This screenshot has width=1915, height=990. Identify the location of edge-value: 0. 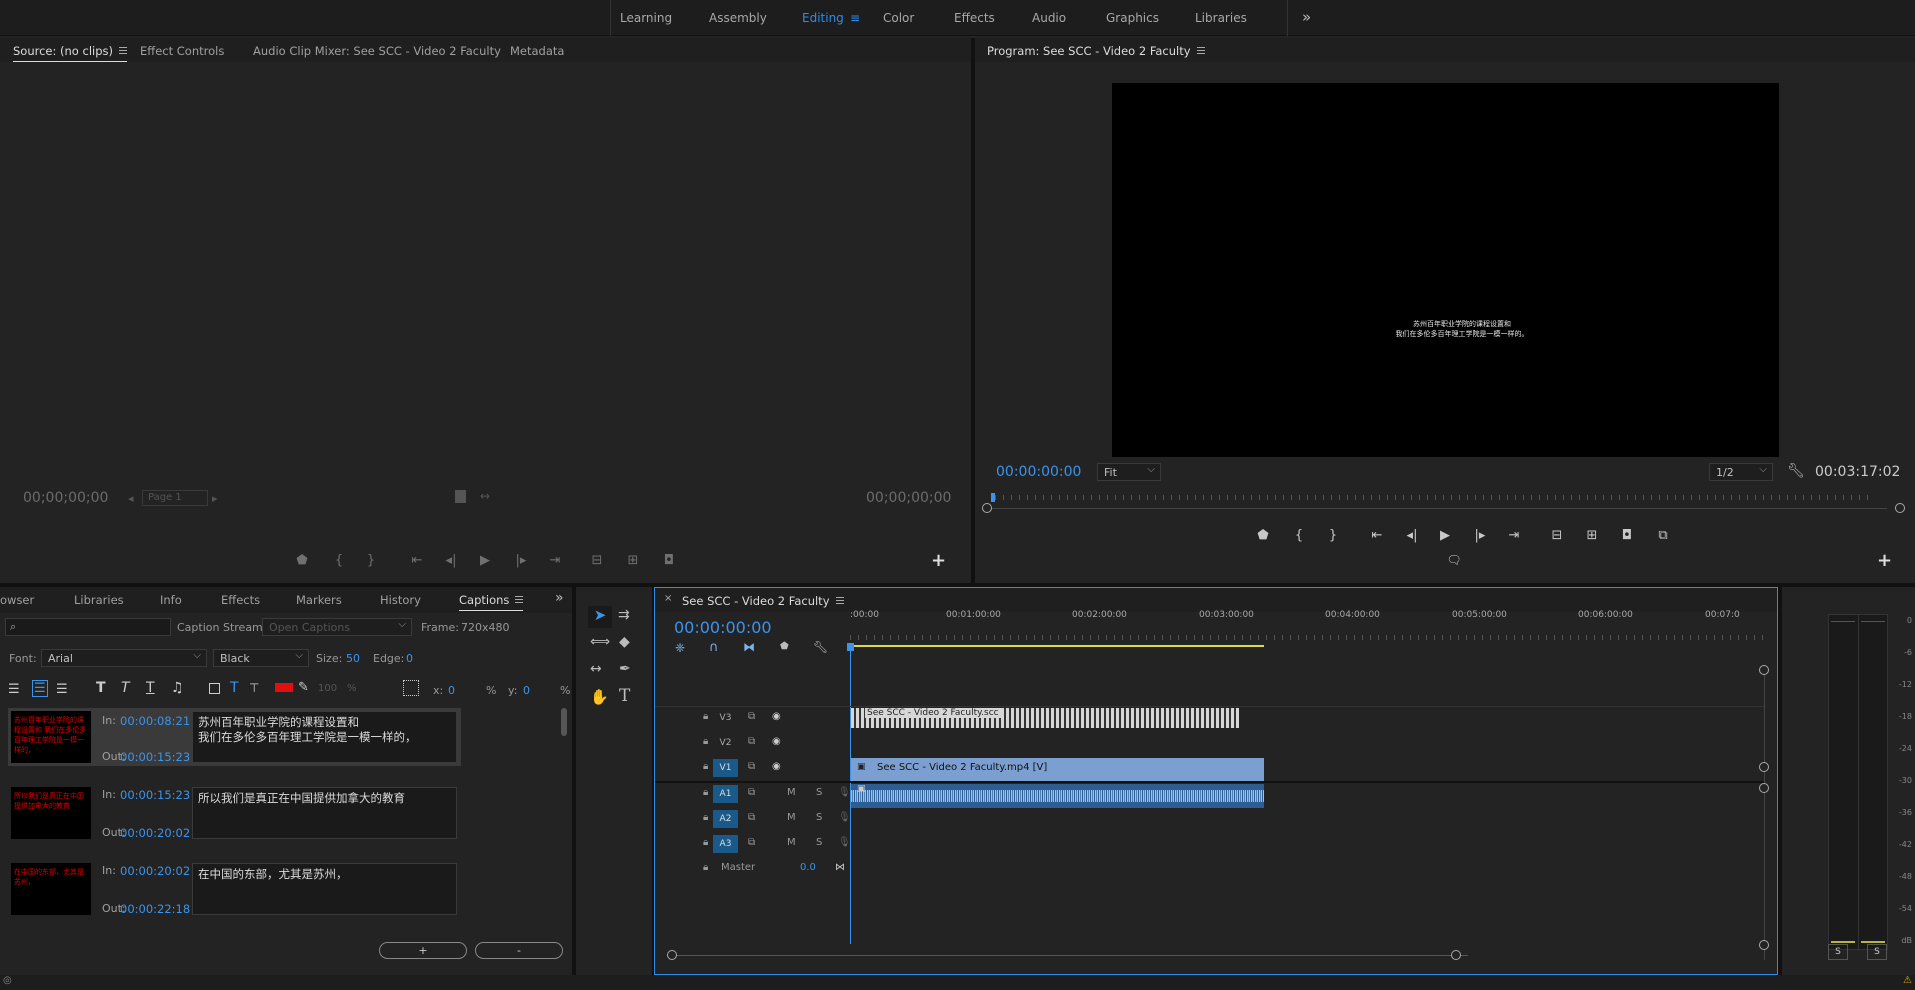
(409, 658).